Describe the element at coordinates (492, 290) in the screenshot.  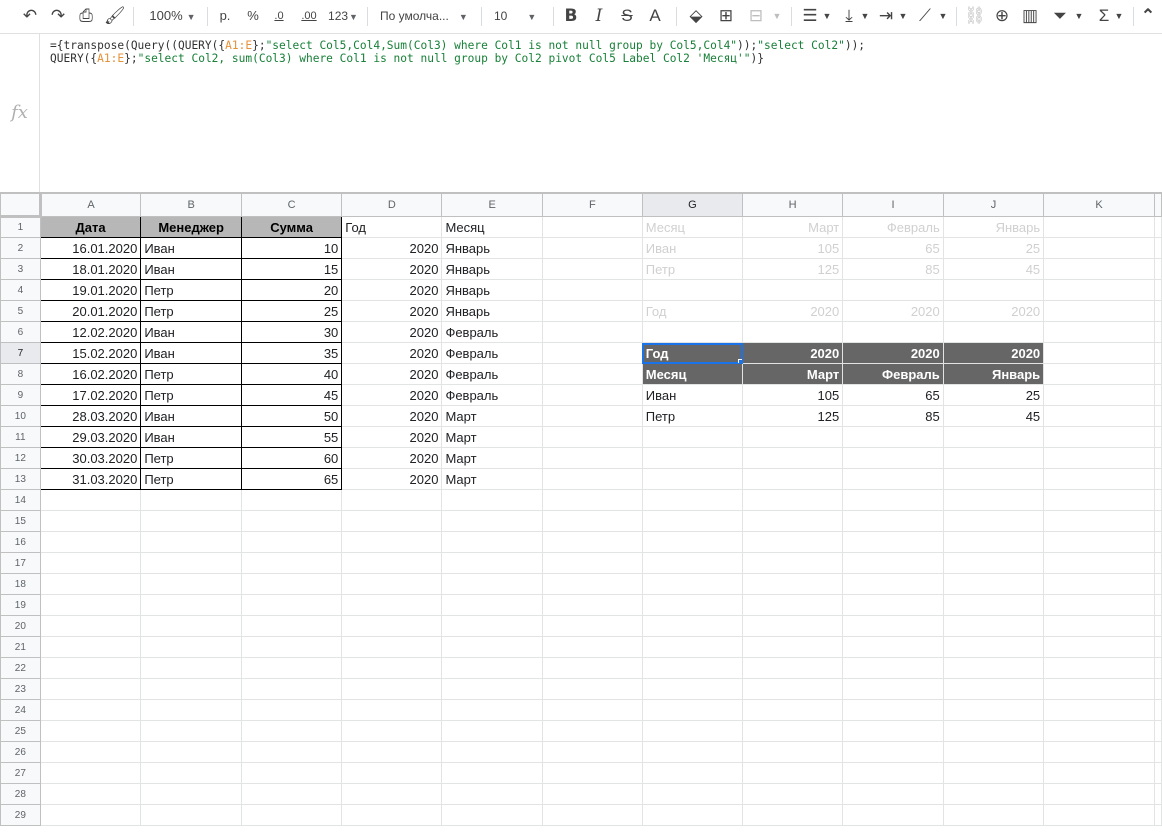
I see `cell: Январь` at that location.